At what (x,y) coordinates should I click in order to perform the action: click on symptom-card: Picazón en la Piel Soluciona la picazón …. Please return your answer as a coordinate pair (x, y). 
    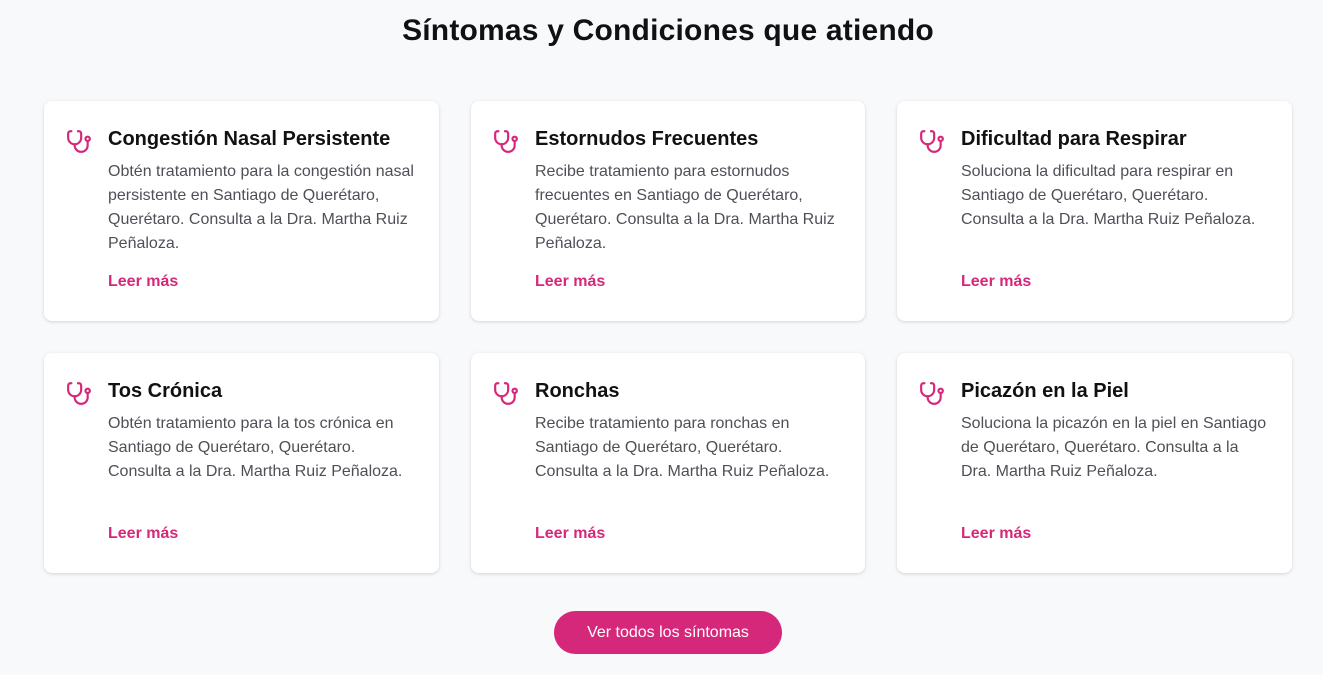
    Looking at the image, I should click on (1094, 463).